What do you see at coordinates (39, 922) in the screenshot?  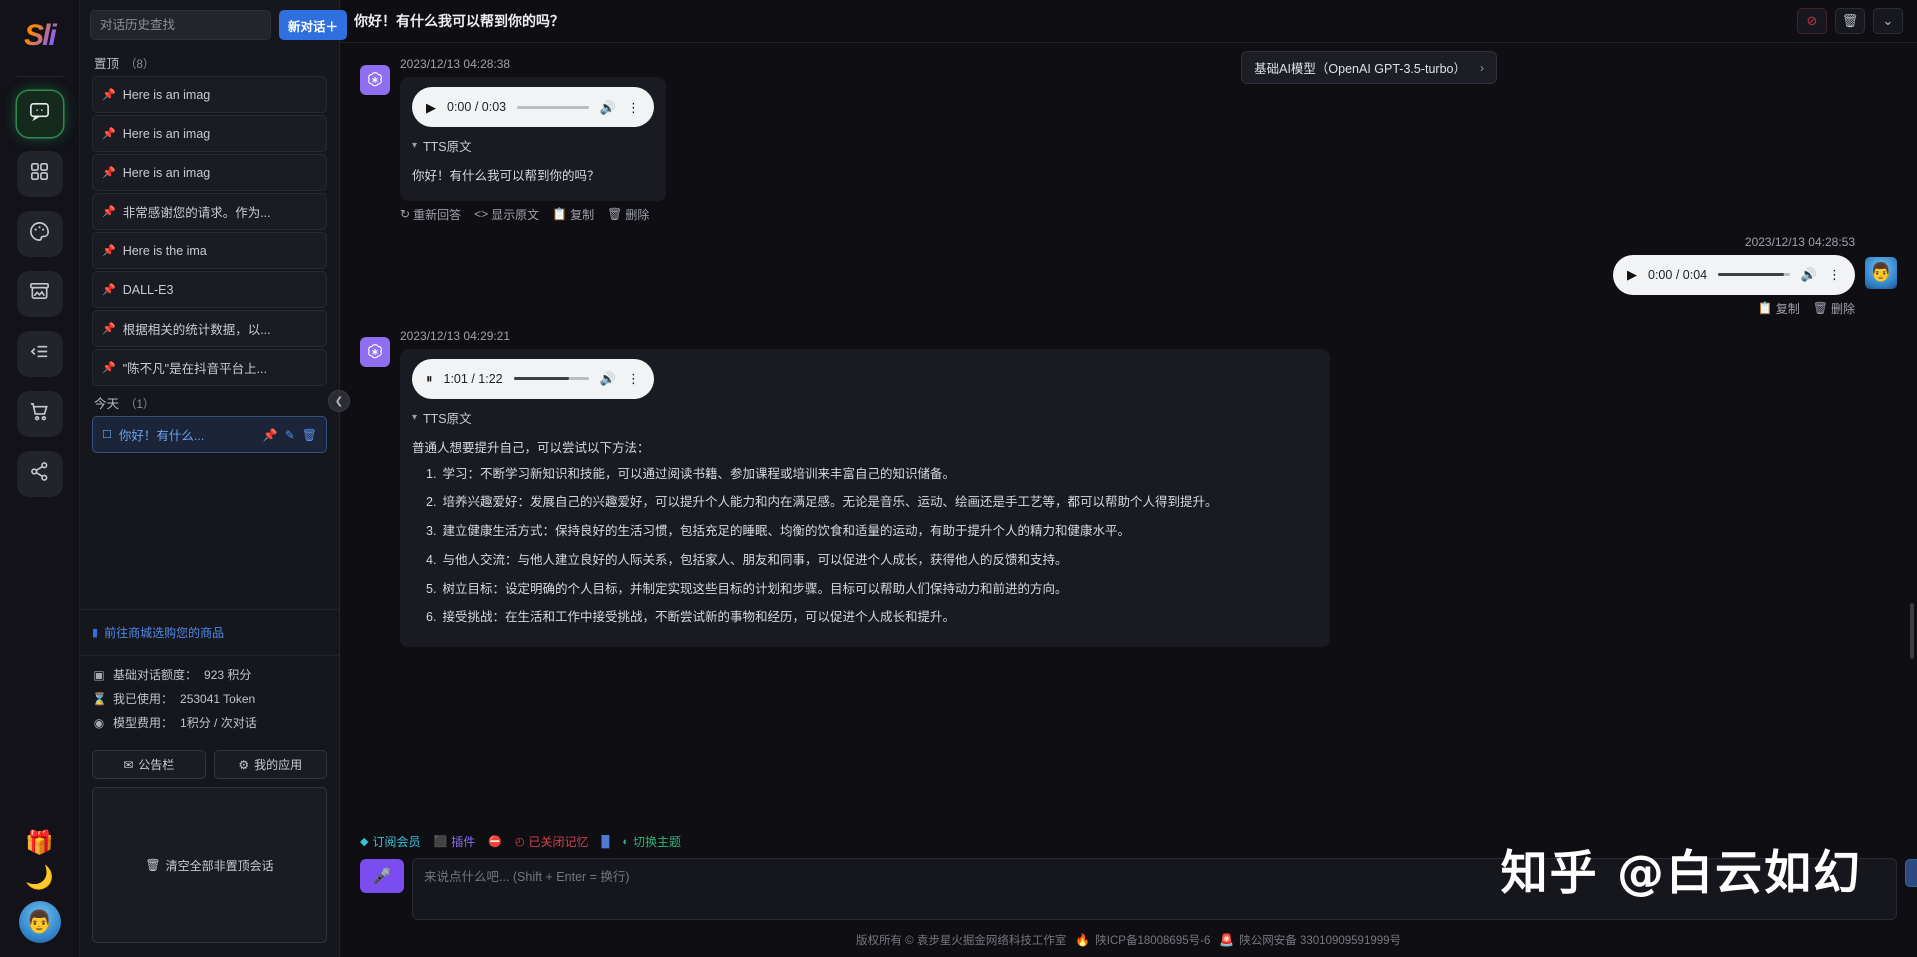 I see `user-avatar: 👨` at bounding box center [39, 922].